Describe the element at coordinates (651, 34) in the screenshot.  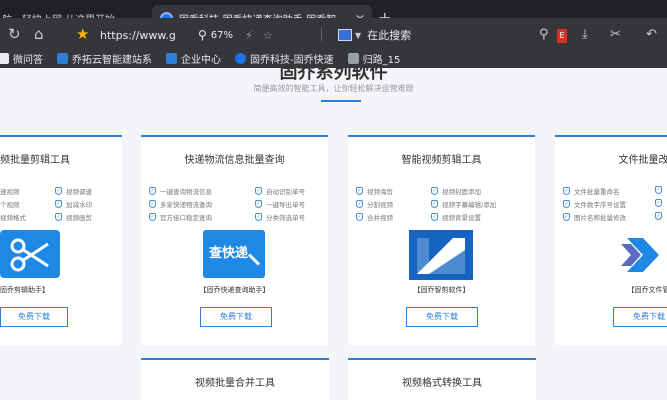
I see `undo-icon: ↶` at that location.